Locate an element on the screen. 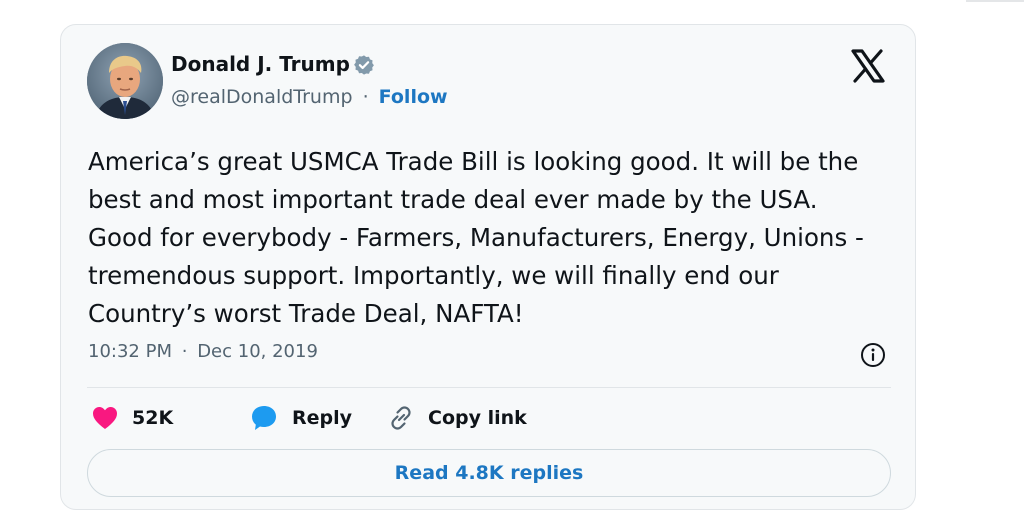 Image resolution: width=1024 pixels, height=514 pixels. copy-link-label: Copy link is located at coordinates (477, 418).